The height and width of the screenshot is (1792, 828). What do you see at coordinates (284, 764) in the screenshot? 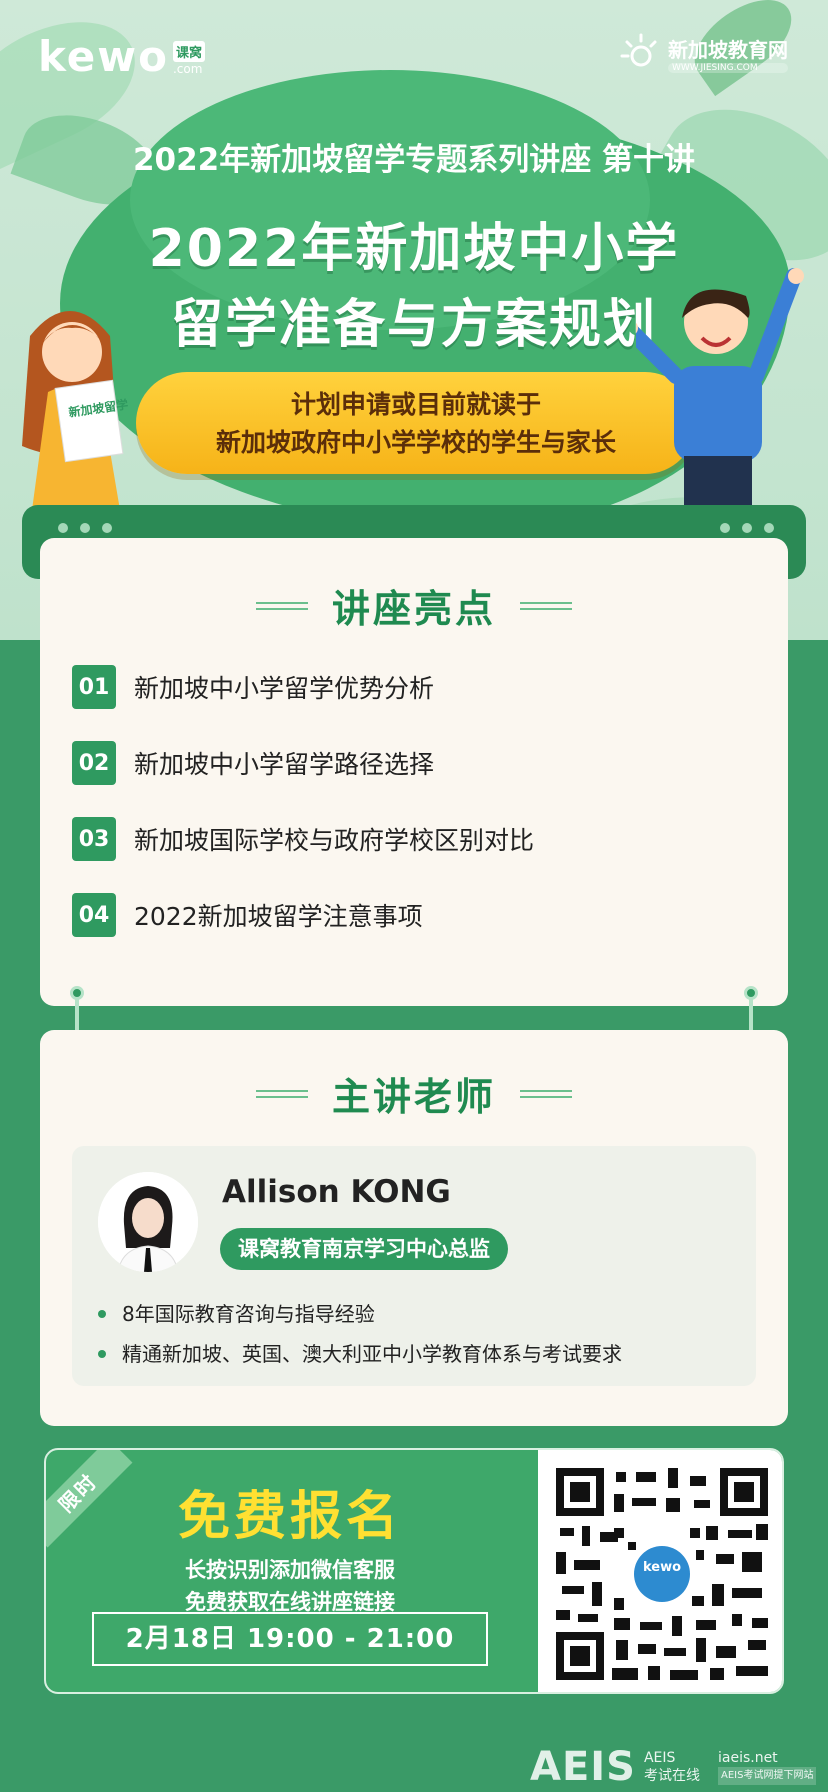
I see `highlight-text: 新加坡中小学留学路径选择` at bounding box center [284, 764].